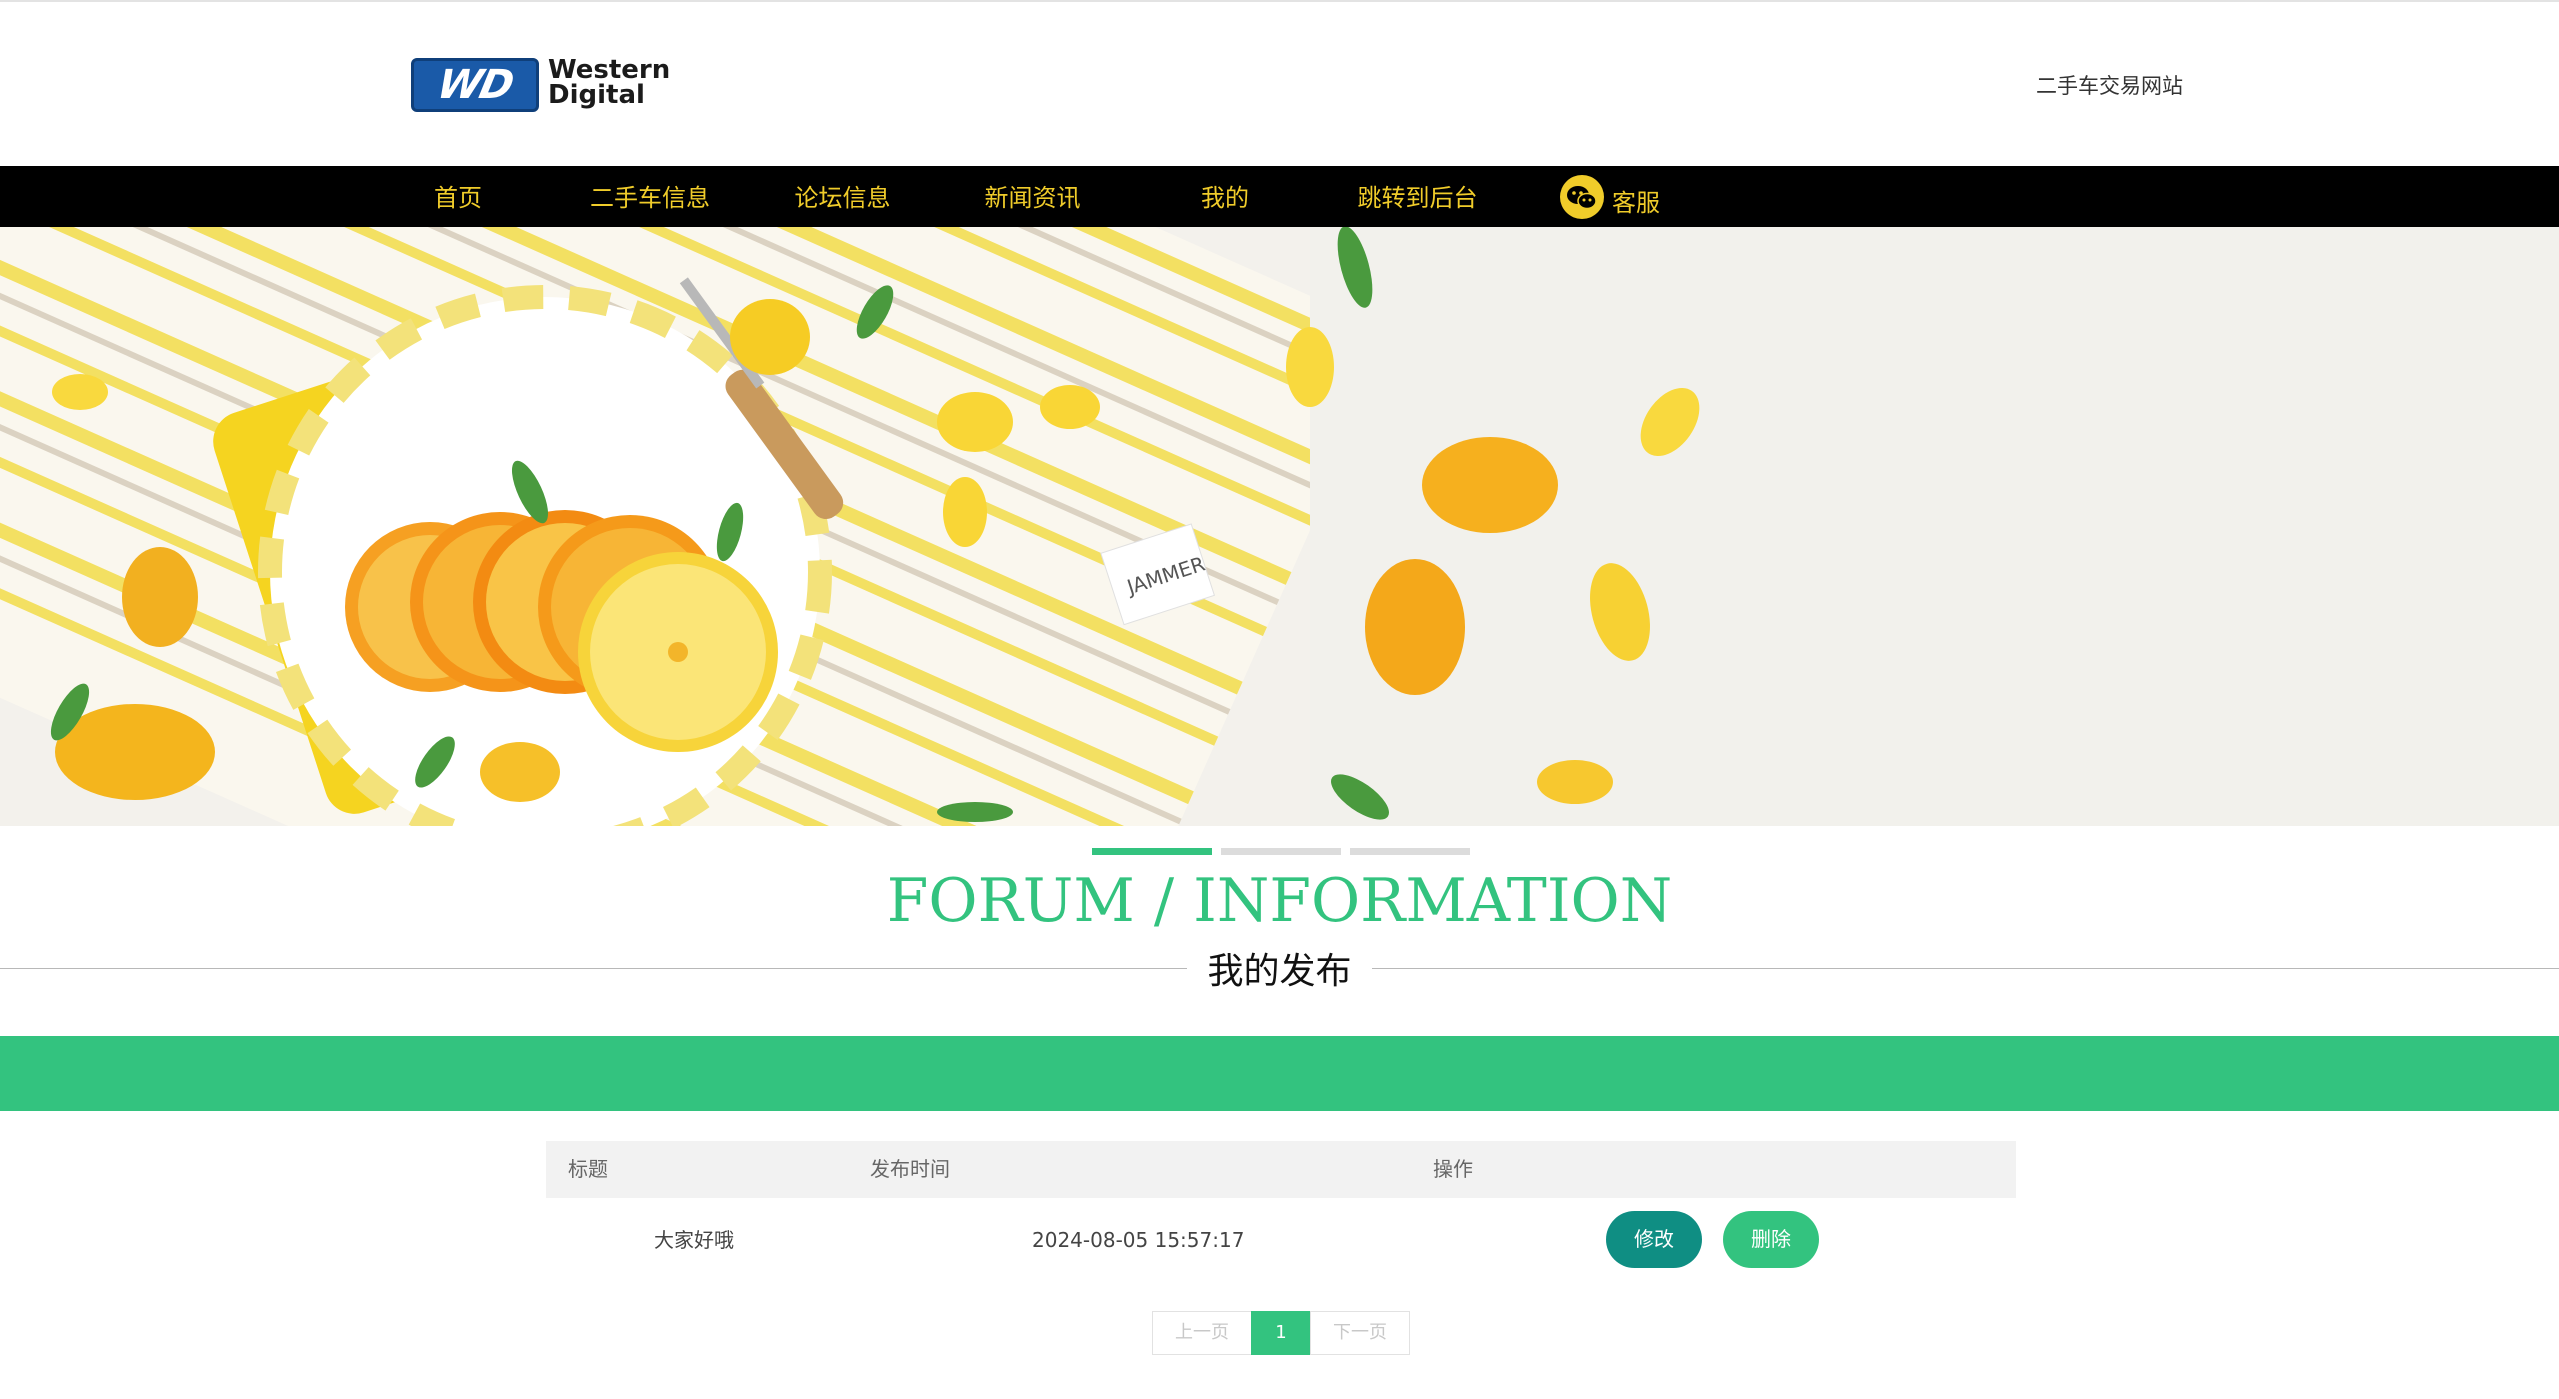 This screenshot has height=1399, width=2559. Describe the element at coordinates (910, 1169) in the screenshot. I see `column-header-time: 发布时间` at that location.